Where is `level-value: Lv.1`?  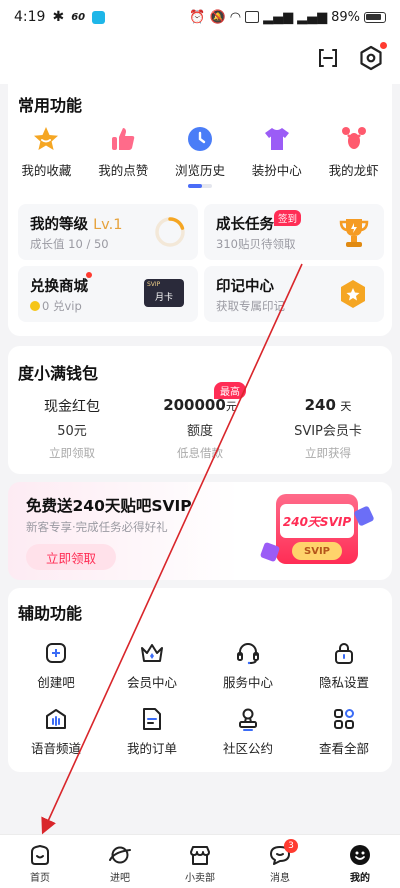 level-value: Lv.1 is located at coordinates (108, 225).